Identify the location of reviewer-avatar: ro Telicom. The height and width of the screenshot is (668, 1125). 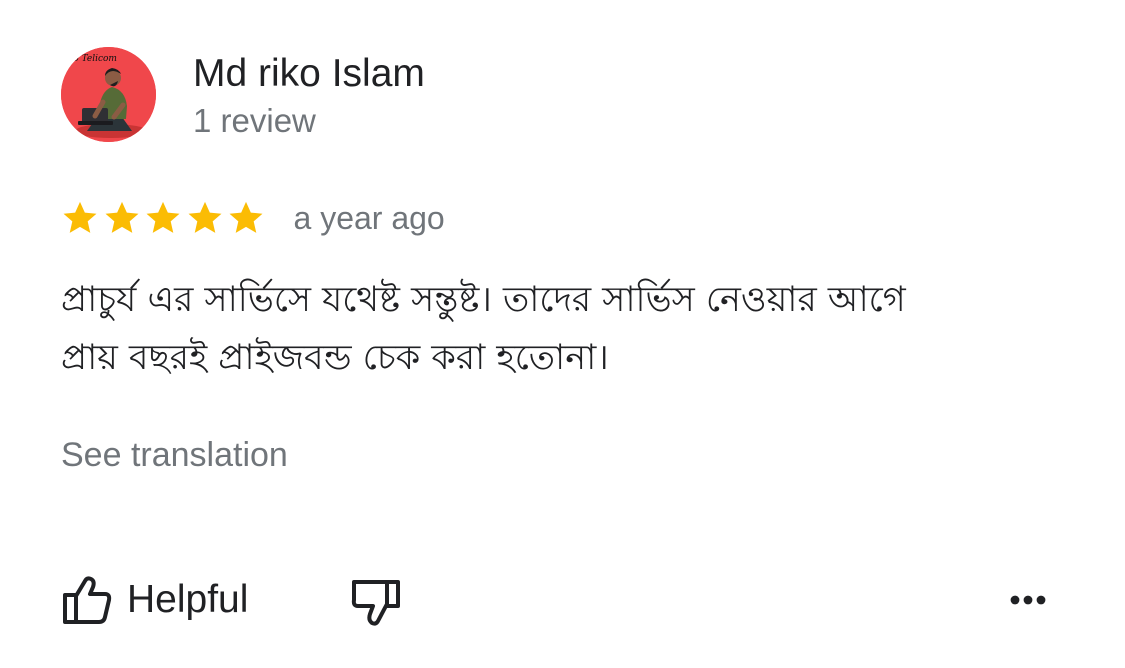
(108, 94).